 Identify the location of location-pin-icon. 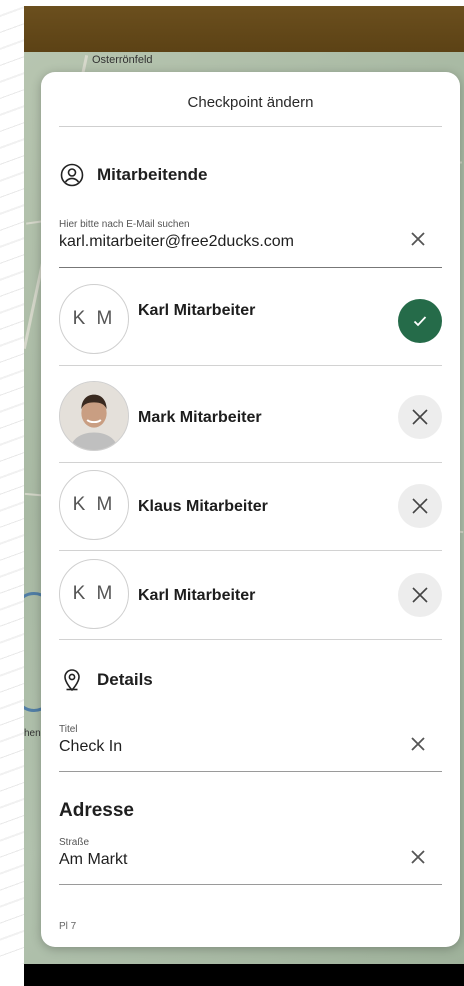
(72, 680).